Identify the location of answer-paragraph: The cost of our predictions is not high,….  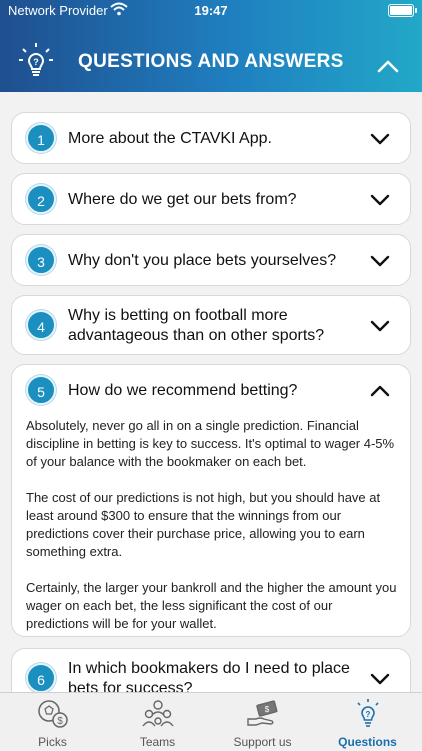
(203, 524).